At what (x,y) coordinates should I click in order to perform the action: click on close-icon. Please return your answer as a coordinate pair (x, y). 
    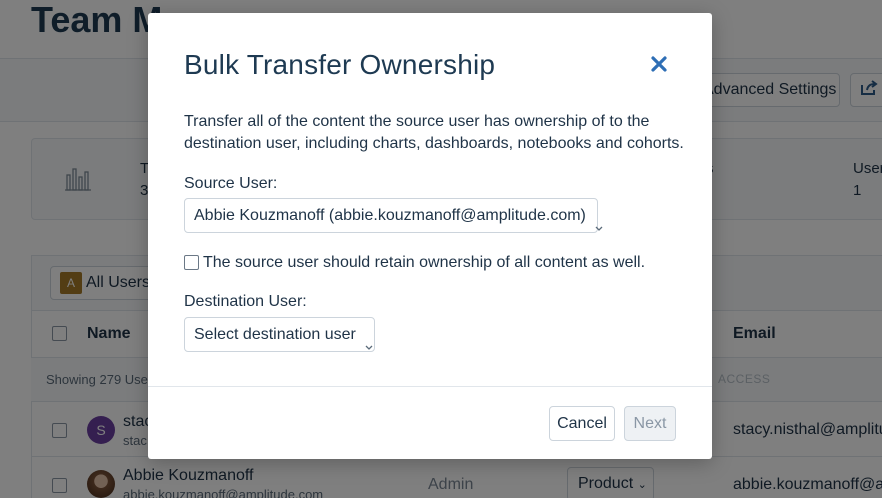
    Looking at the image, I should click on (659, 67).